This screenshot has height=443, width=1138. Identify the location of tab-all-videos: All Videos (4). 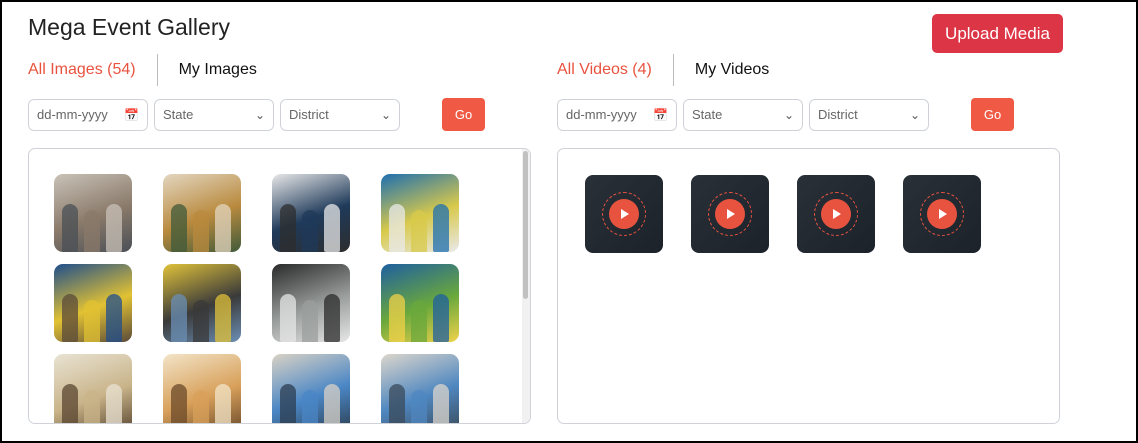
(604, 70).